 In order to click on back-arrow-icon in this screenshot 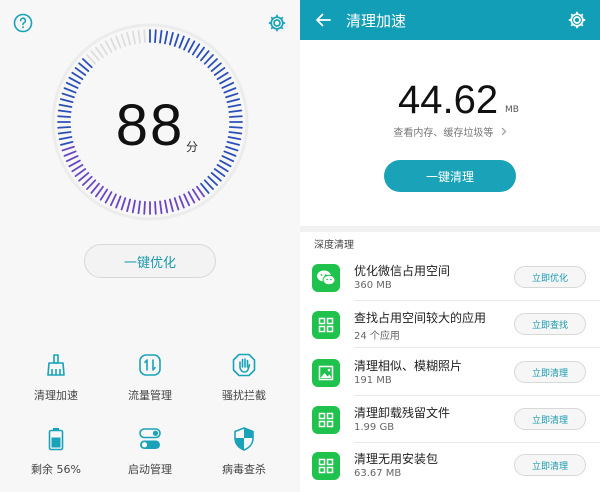, I will do `click(323, 20)`.